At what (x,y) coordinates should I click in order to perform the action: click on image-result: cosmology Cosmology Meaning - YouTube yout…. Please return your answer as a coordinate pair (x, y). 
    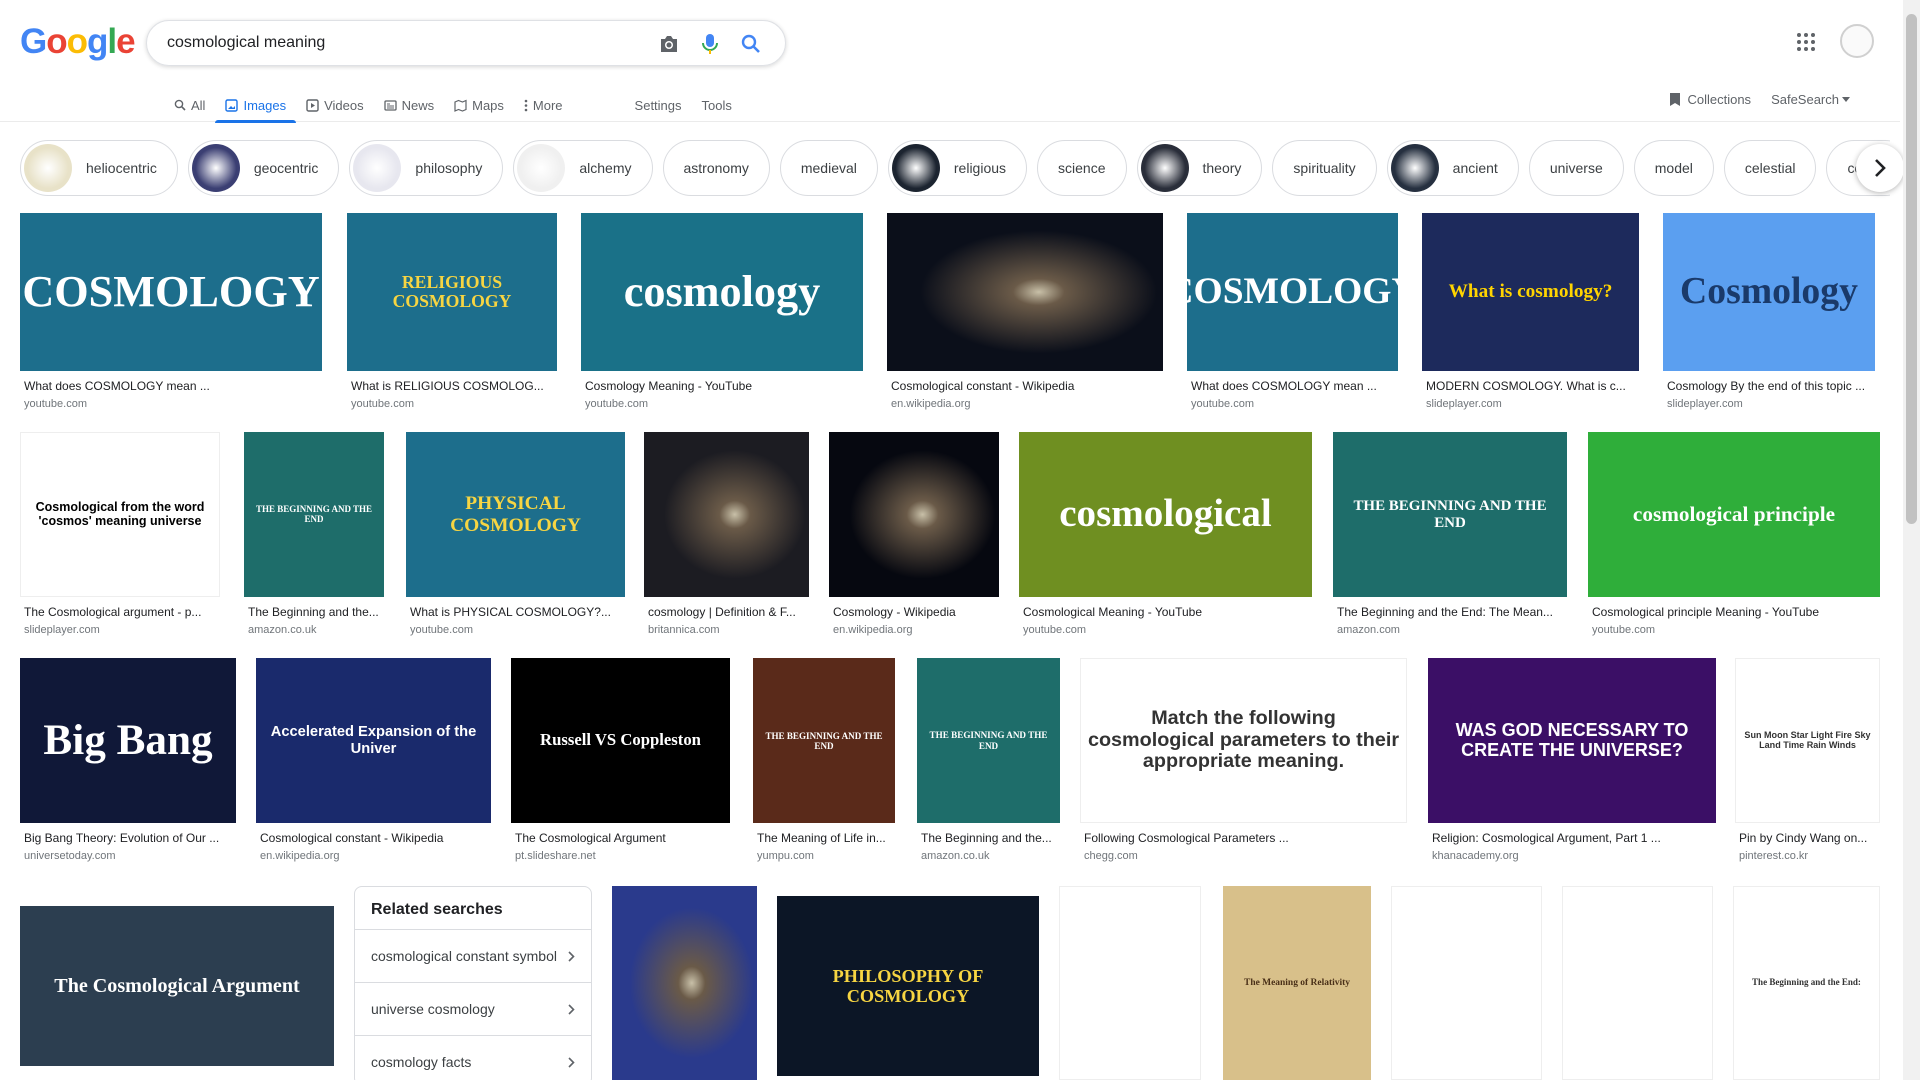
    Looking at the image, I should click on (722, 316).